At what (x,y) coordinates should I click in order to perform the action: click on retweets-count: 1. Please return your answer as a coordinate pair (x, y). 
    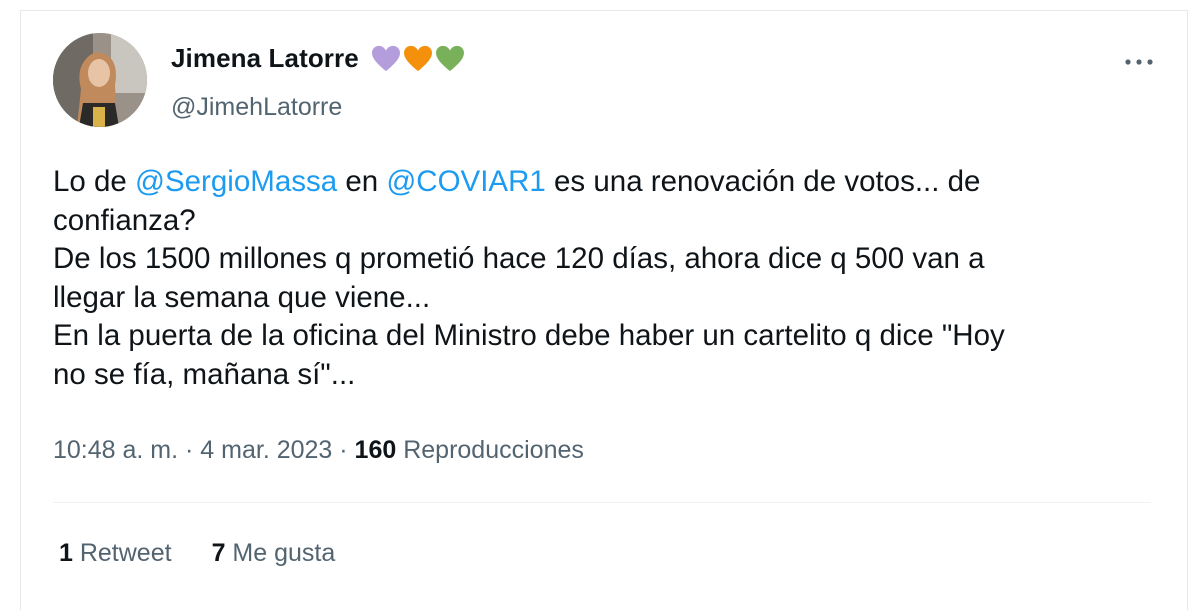
    Looking at the image, I should click on (66, 553).